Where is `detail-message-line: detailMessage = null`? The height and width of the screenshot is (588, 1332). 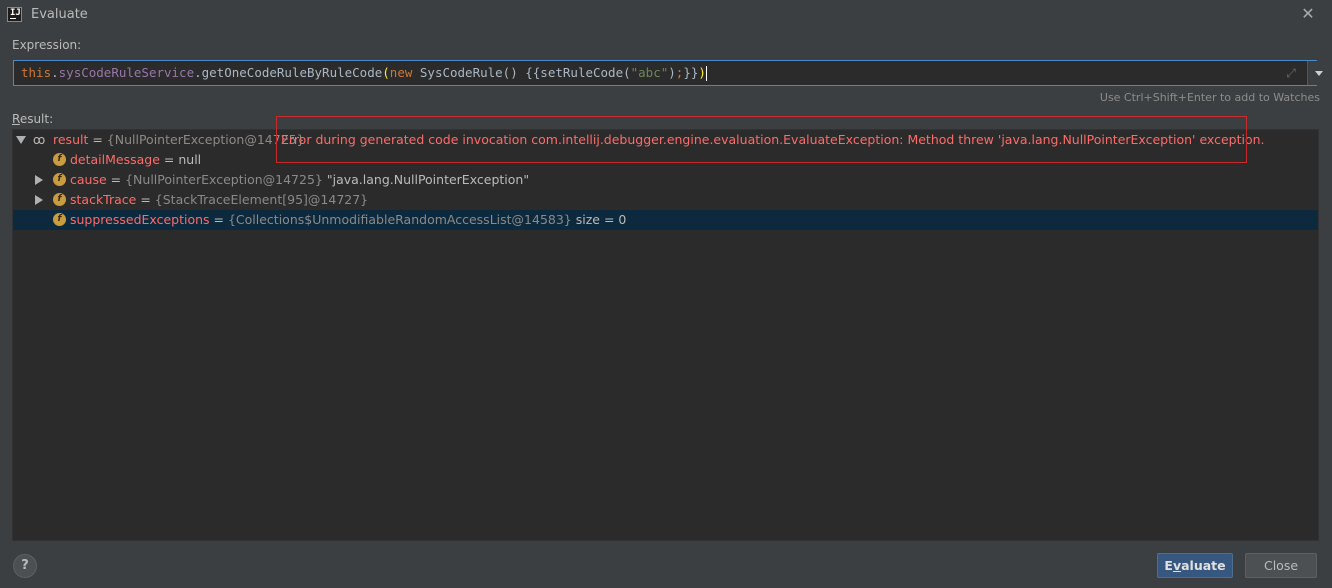 detail-message-line: detailMessage = null is located at coordinates (135, 160).